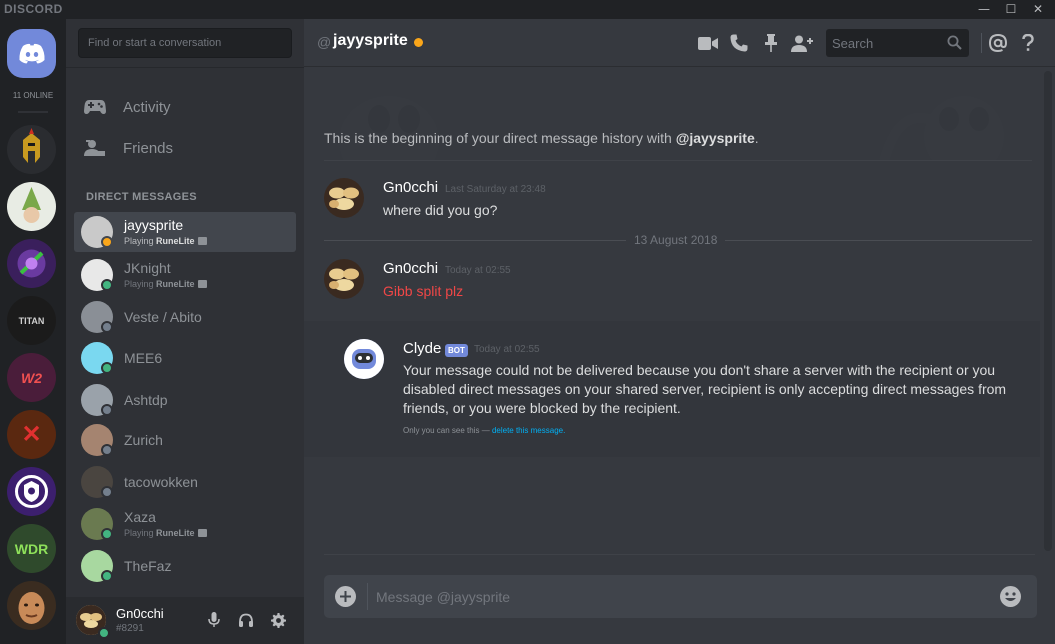  Describe the element at coordinates (1010, 596) in the screenshot. I see `emoji-picker-icon` at that location.